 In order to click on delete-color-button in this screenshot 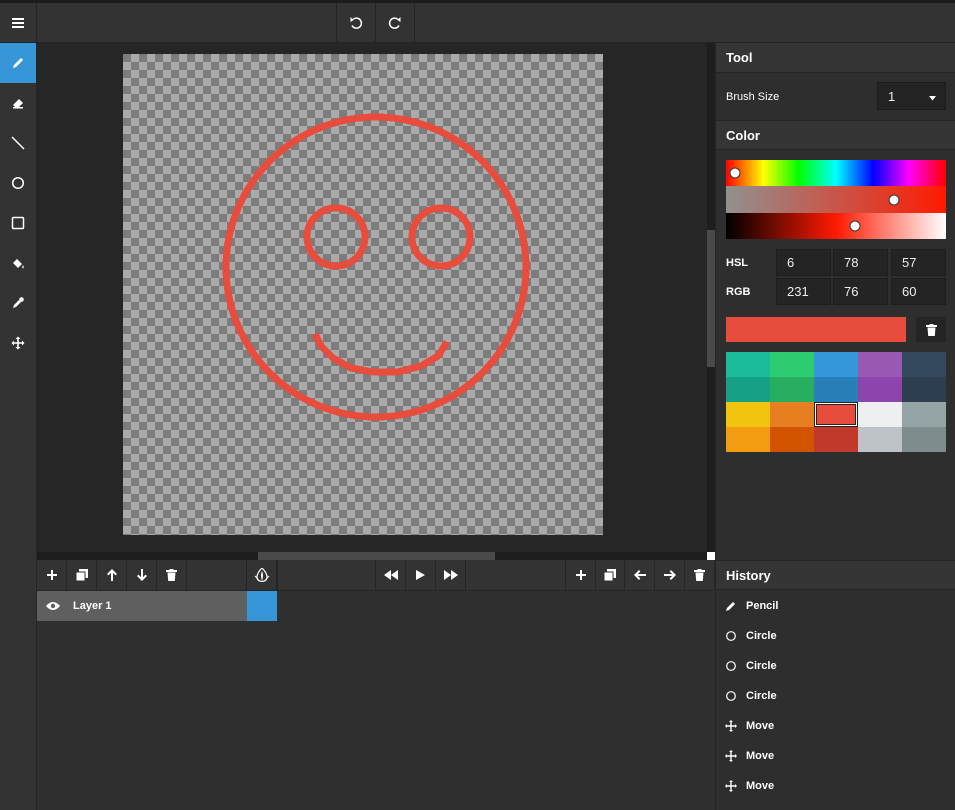, I will do `click(931, 329)`.